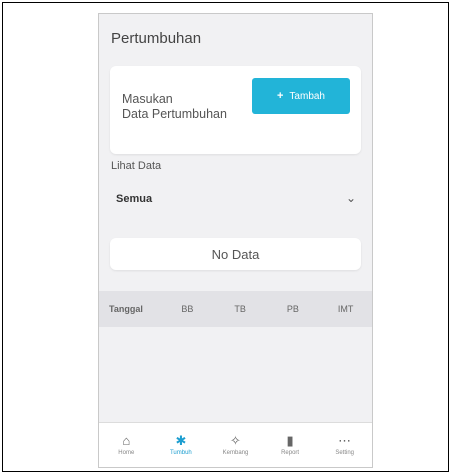 The image size is (453, 476). Describe the element at coordinates (280, 96) in the screenshot. I see `plus-icon: +` at that location.